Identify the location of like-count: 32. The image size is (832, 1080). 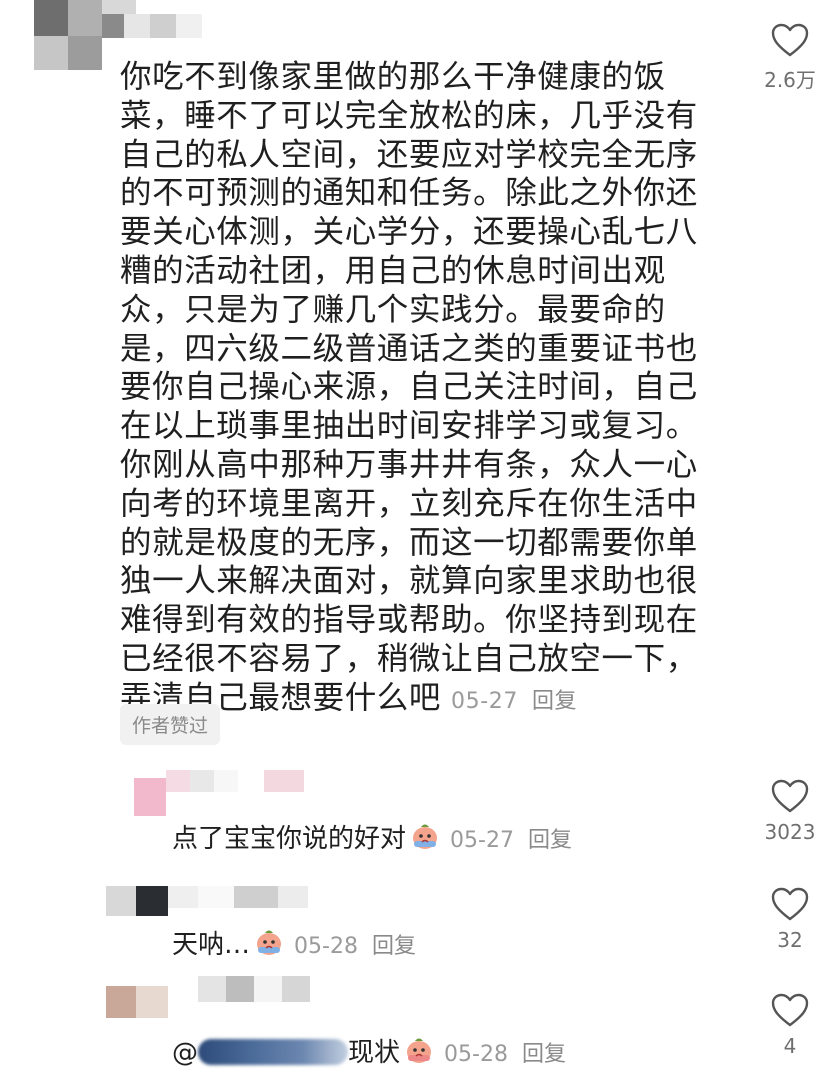
(790, 940).